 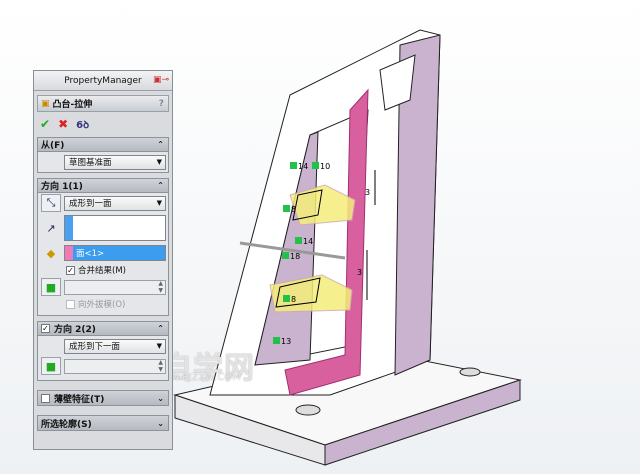 I want to click on section-selected-contours: 所选轮廓(S) ⌄, so click(x=103, y=423).